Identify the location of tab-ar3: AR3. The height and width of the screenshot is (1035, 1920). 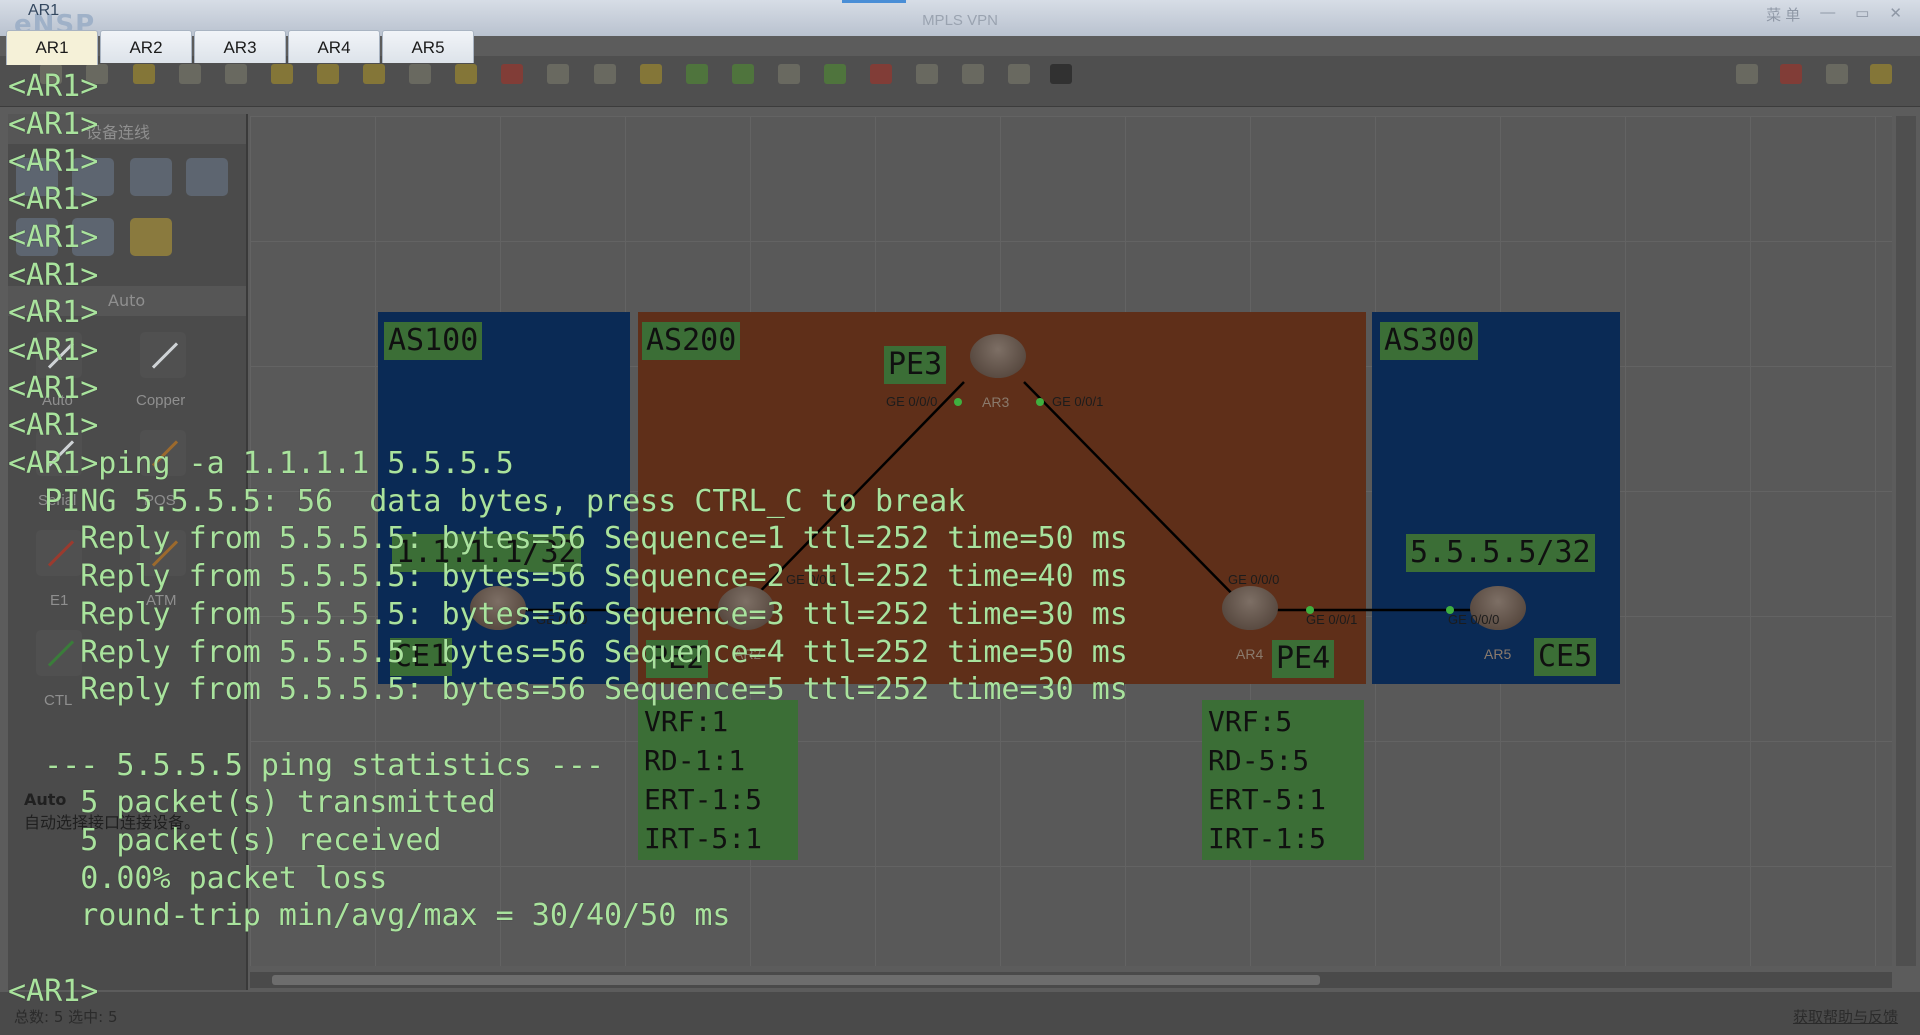
(240, 46).